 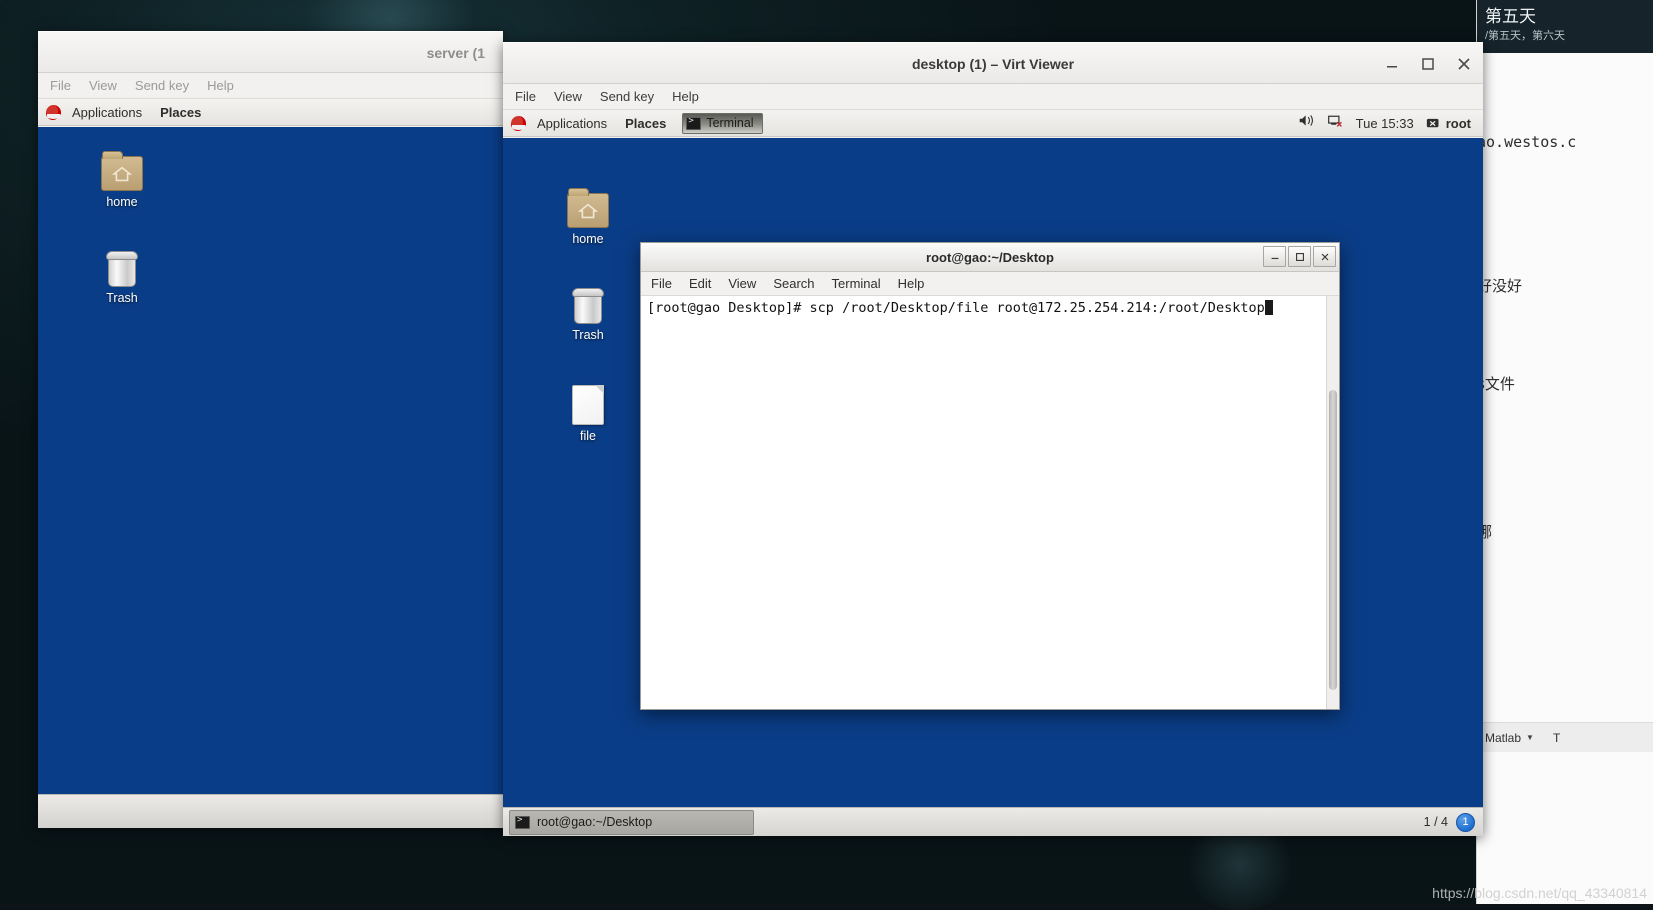 I want to click on minimize-button, so click(x=1392, y=64).